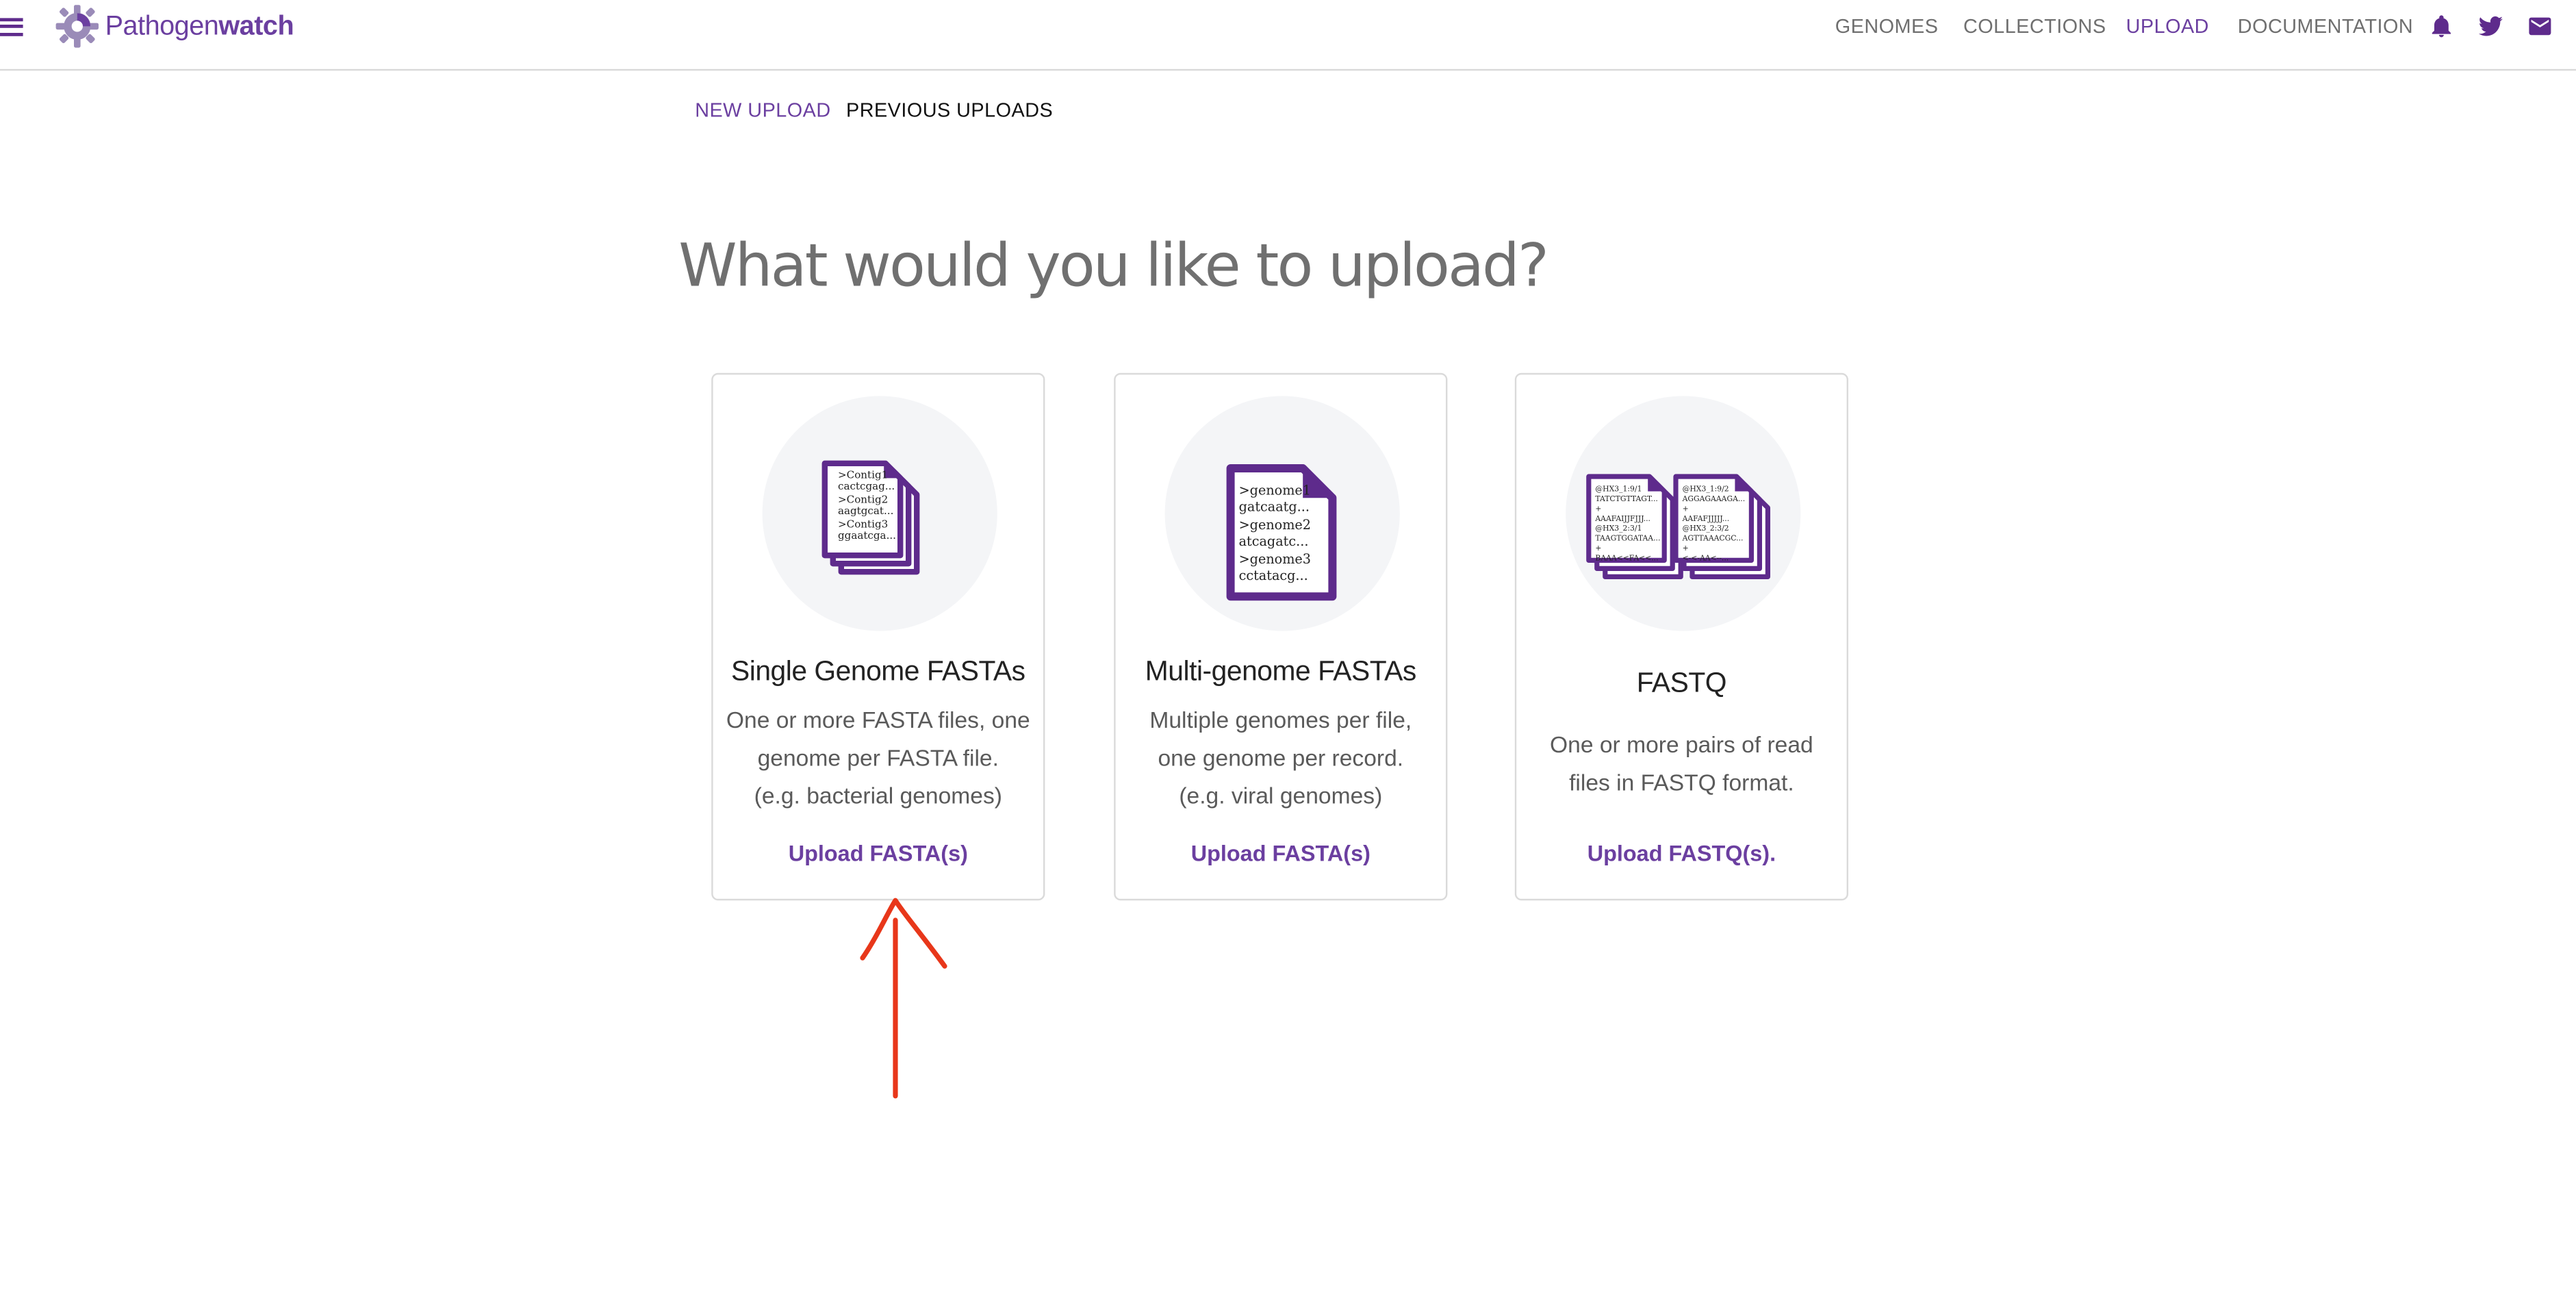 The height and width of the screenshot is (1307, 2576). What do you see at coordinates (1113, 267) in the screenshot?
I see `page-title: What would you like to upload?` at bounding box center [1113, 267].